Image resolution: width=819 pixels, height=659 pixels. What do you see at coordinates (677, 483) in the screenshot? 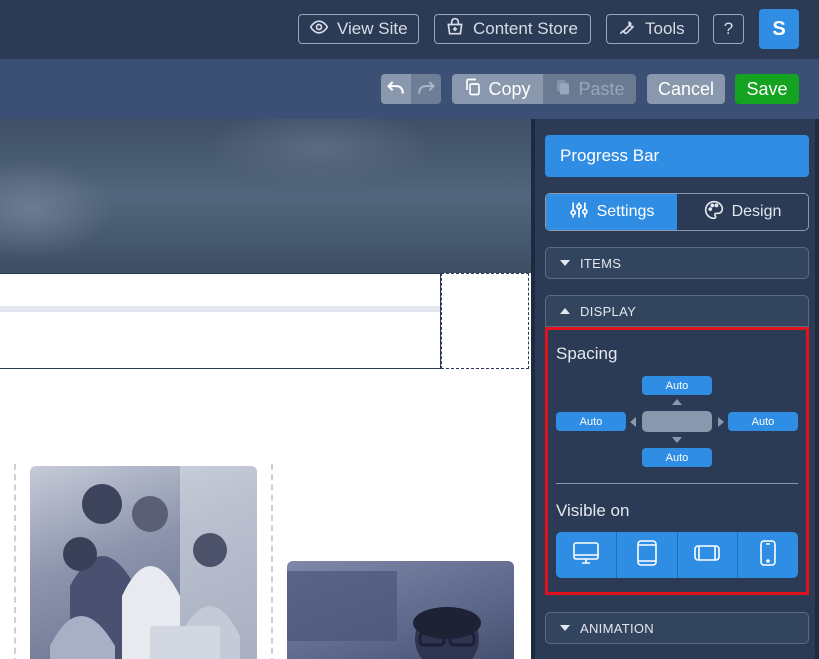
I see `display-divider` at bounding box center [677, 483].